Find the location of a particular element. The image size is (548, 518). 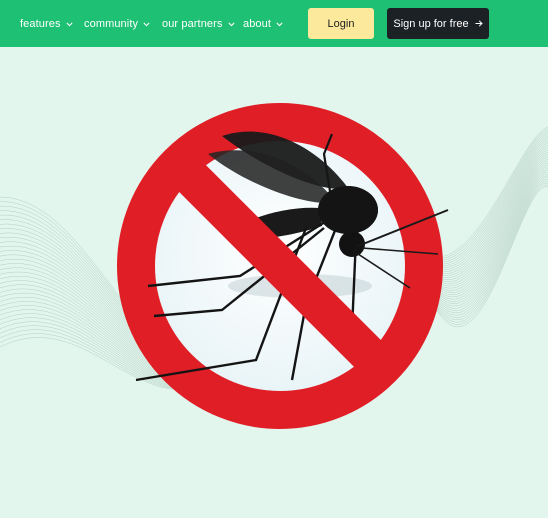

nav-community: community is located at coordinates (117, 24).